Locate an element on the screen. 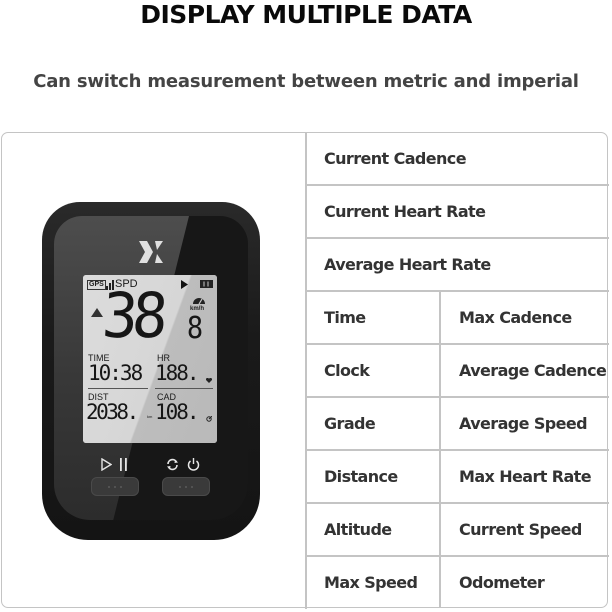 The height and width of the screenshot is (612, 612). table-cell: Current Speed is located at coordinates (524, 529).